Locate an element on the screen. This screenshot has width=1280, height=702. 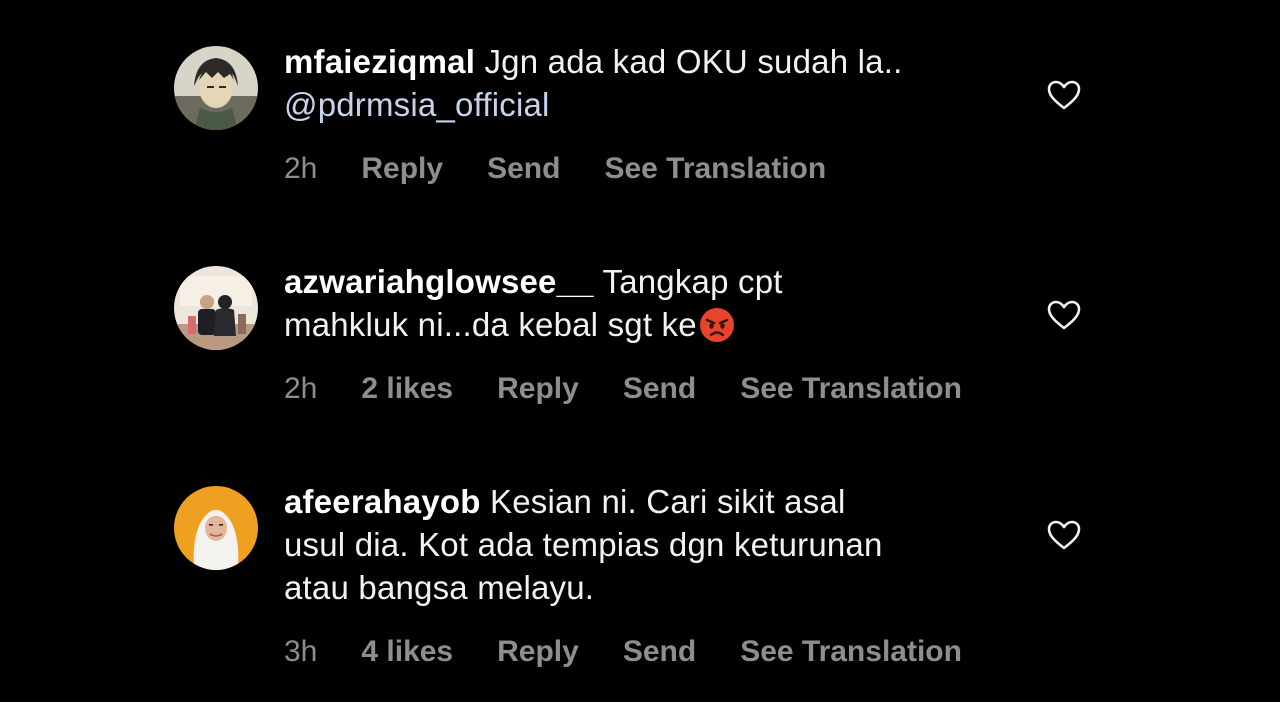
comment-username: afeerahayob is located at coordinates (382, 501).